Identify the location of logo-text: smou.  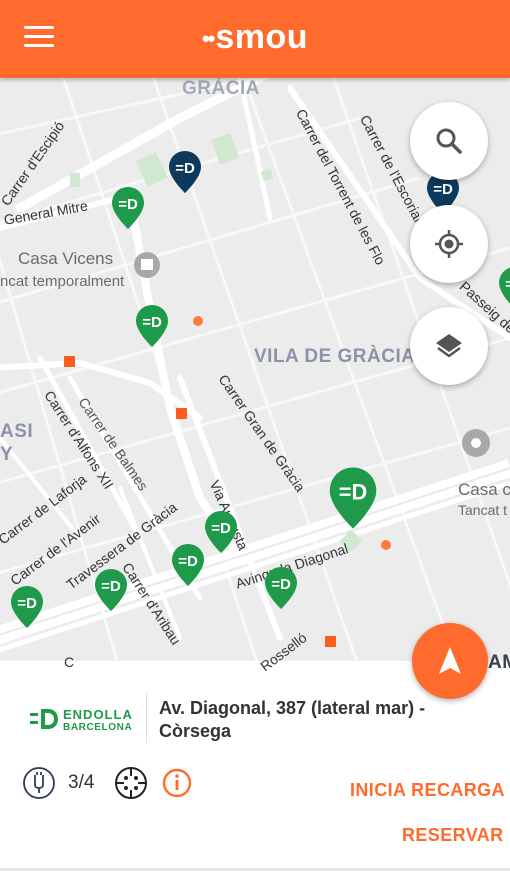
(262, 37).